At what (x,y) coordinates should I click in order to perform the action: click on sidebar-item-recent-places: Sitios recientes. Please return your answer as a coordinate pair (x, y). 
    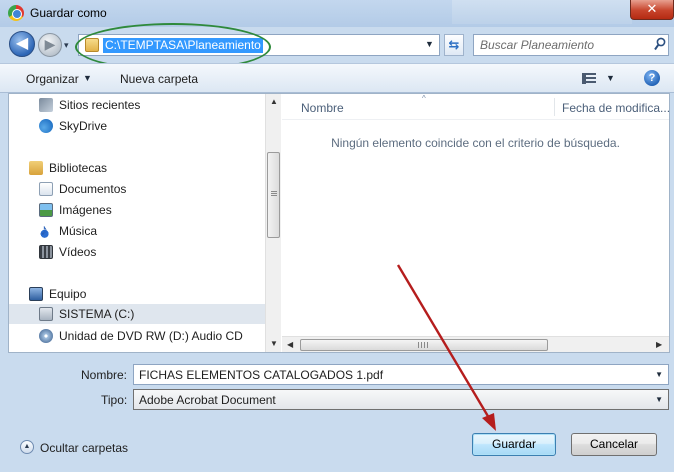
    Looking at the image, I should click on (137, 105).